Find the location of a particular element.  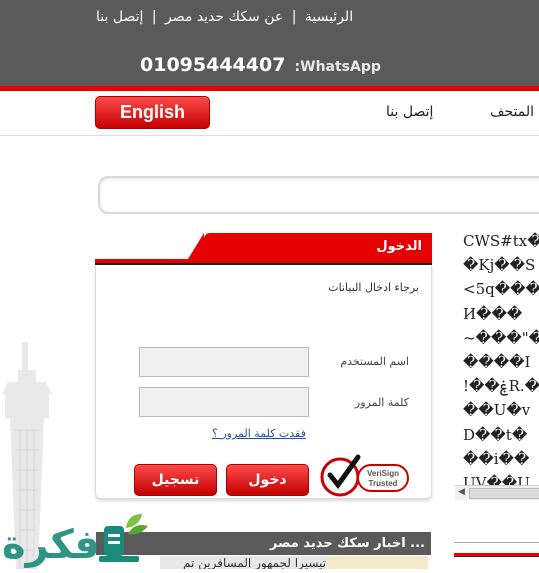

home-link: الرئيسية is located at coordinates (329, 17).